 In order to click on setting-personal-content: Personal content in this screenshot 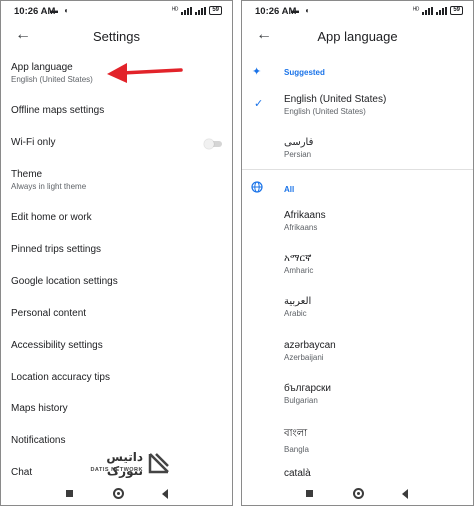, I will do `click(48, 313)`.